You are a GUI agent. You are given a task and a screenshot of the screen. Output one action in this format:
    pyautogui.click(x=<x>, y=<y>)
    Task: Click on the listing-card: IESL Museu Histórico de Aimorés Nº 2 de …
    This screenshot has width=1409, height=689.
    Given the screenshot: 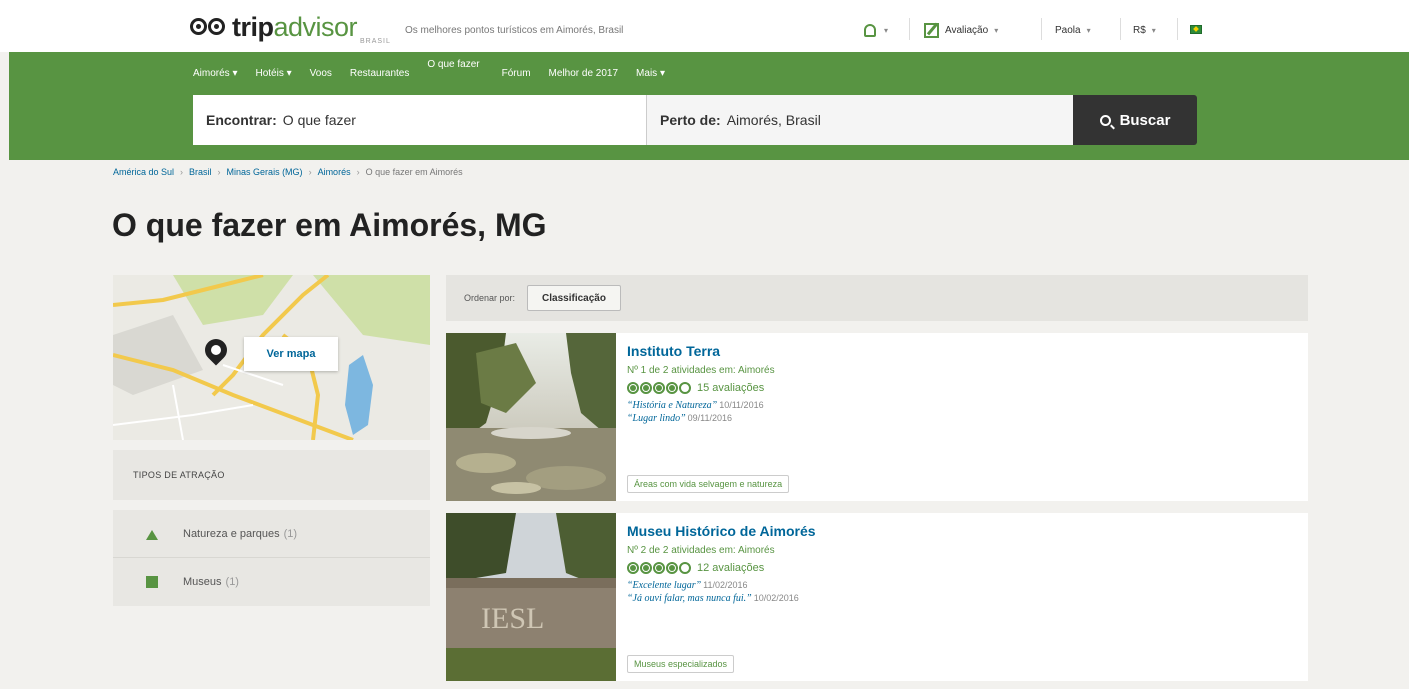 What is the action you would take?
    pyautogui.click(x=877, y=597)
    